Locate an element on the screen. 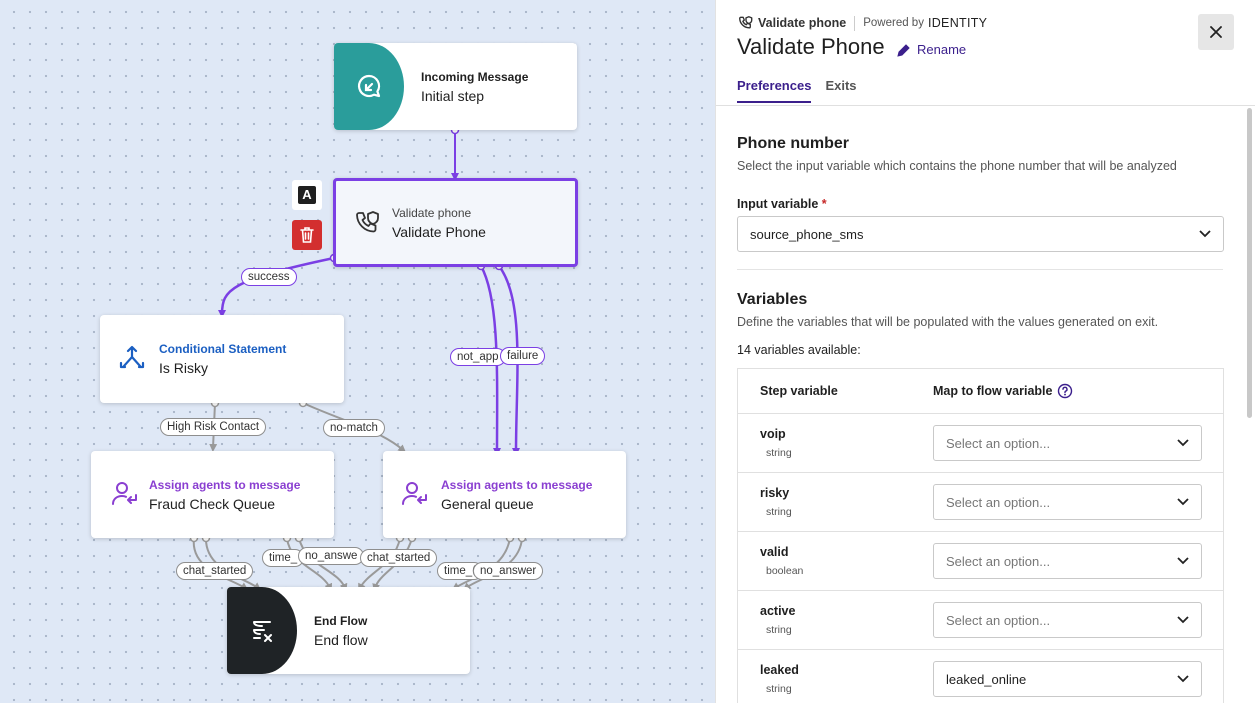  trash-icon is located at coordinates (307, 235).